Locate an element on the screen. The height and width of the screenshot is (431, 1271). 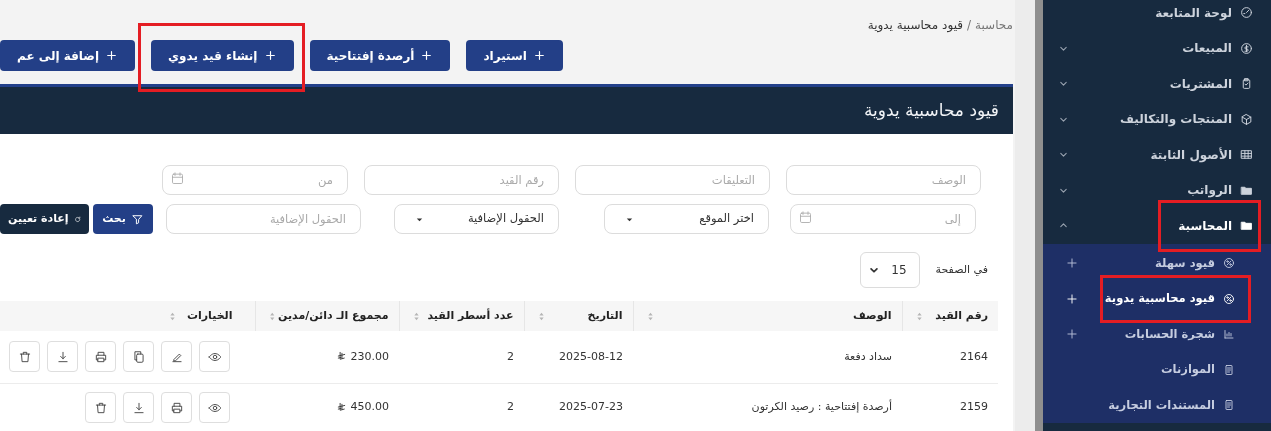
pencil-button is located at coordinates (176, 357).